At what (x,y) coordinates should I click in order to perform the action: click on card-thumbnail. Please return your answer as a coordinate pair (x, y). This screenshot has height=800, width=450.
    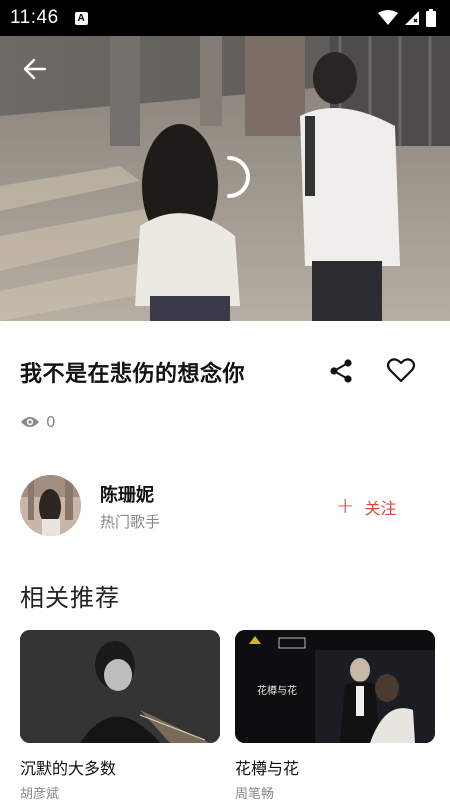
    Looking at the image, I should click on (120, 686).